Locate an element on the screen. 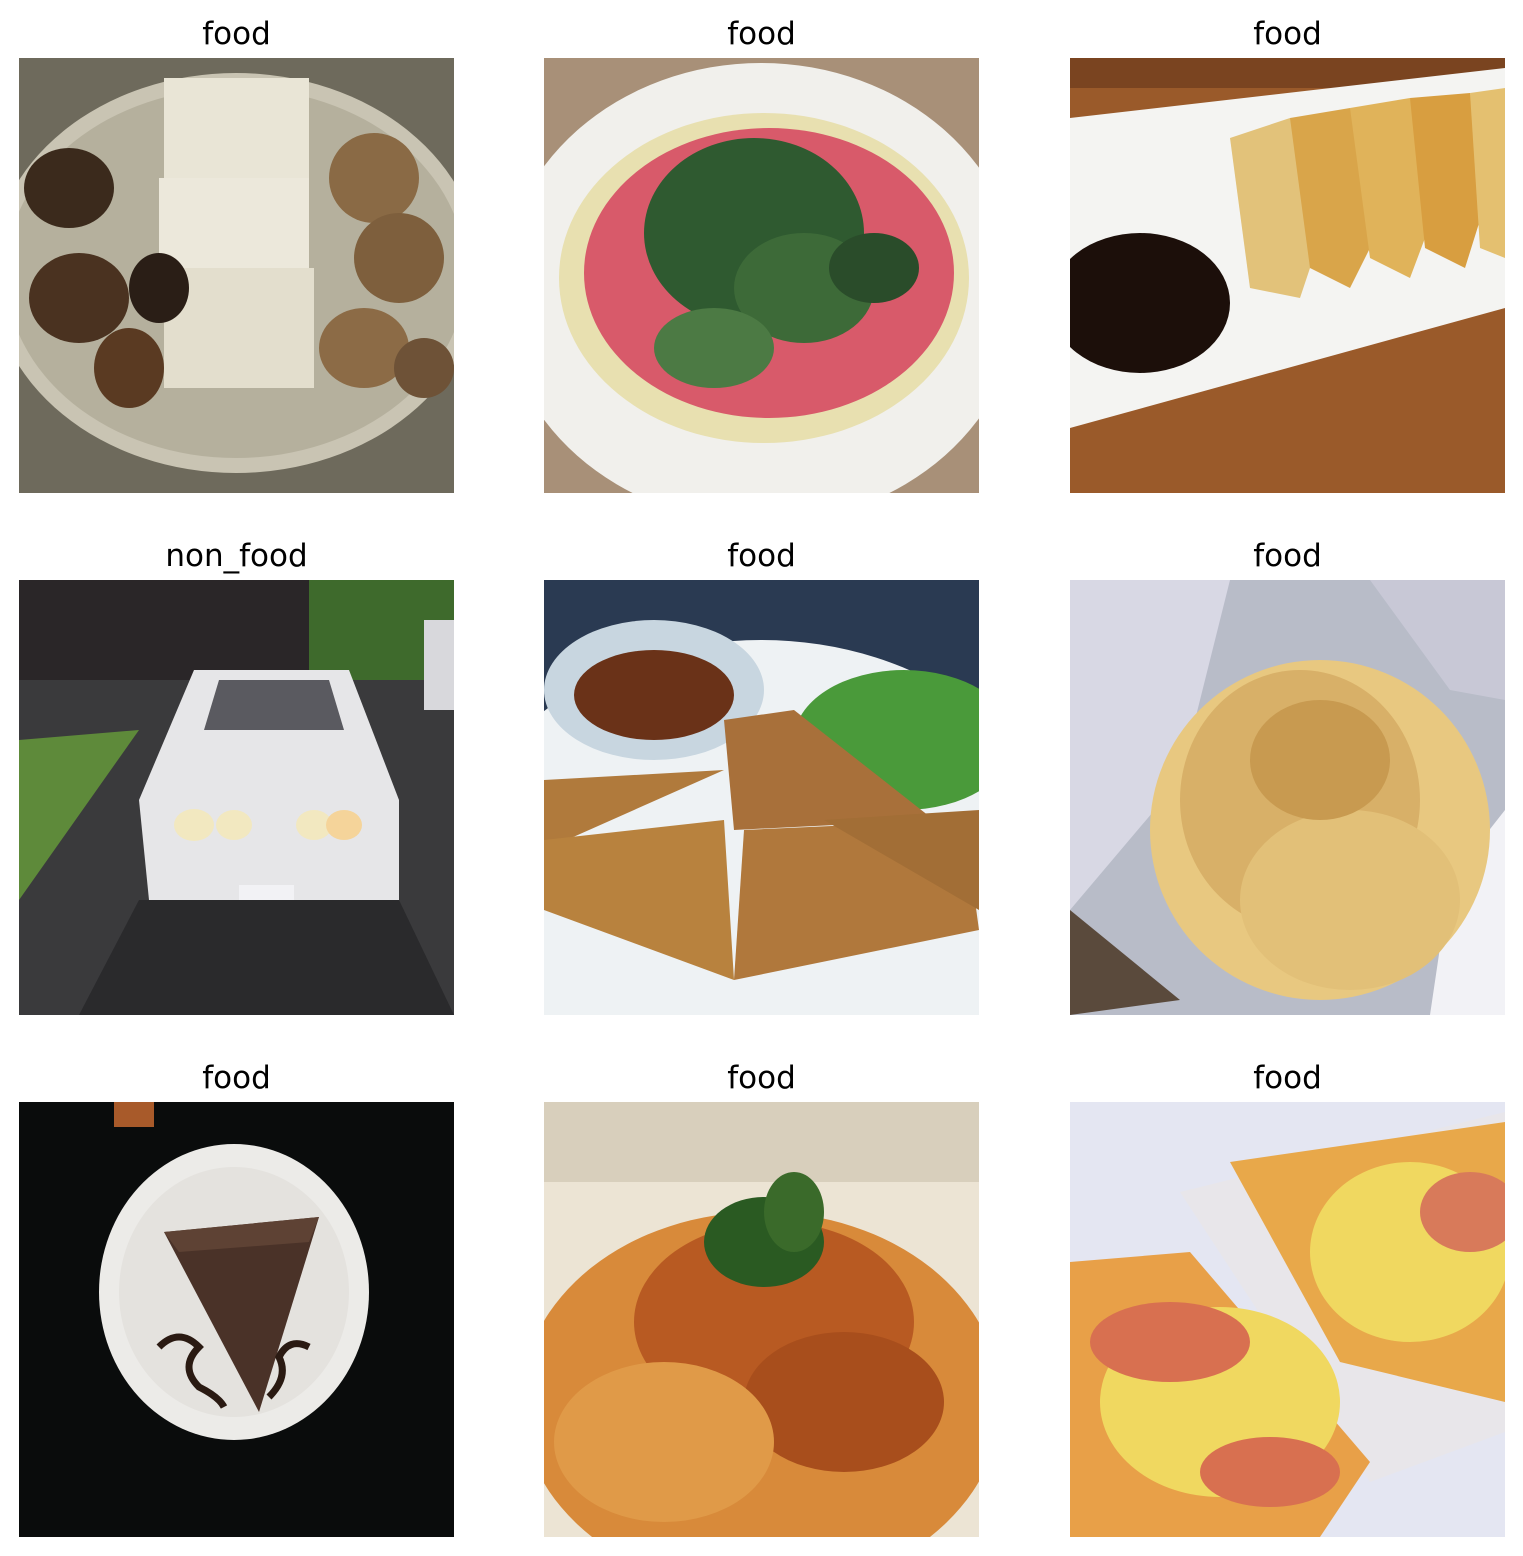  image-spaghetti-bolognese is located at coordinates (761, 1319).